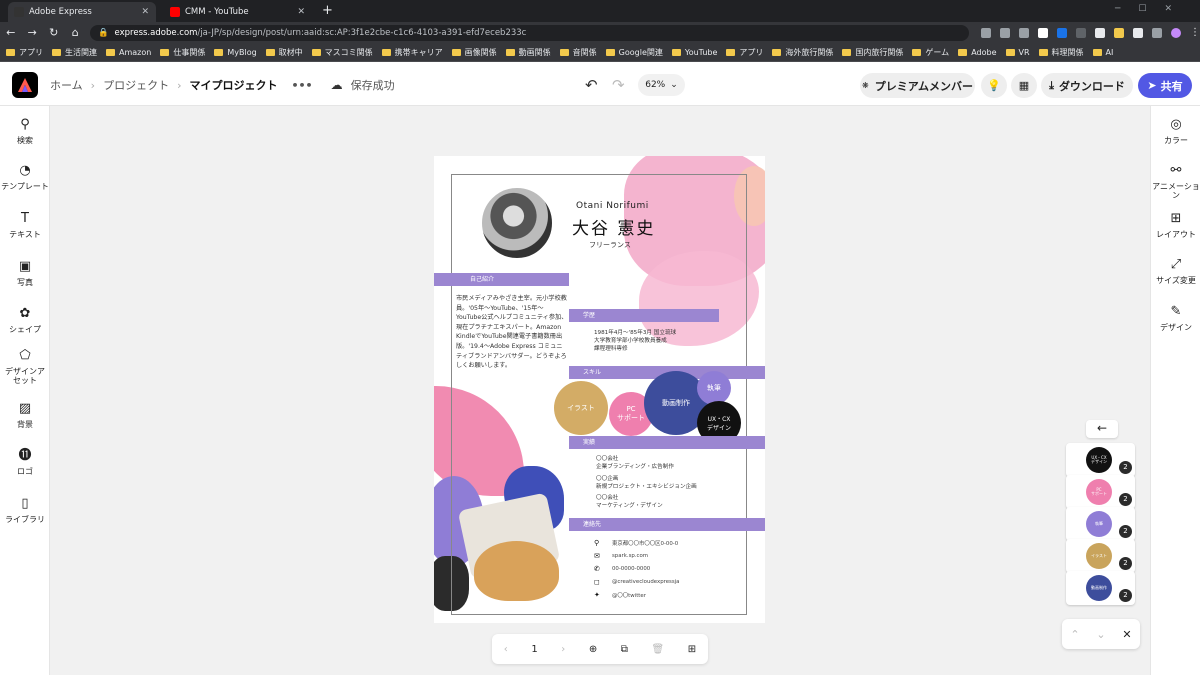 The height and width of the screenshot is (675, 1200). What do you see at coordinates (636, 543) in the screenshot?
I see `contact-address: ⚲ 東京都〇〇市〇〇区0-00-0` at bounding box center [636, 543].